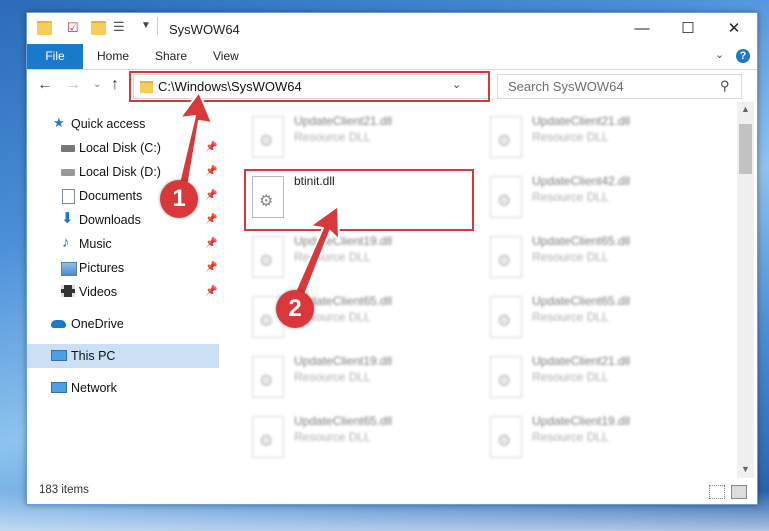 The width and height of the screenshot is (769, 531). Describe the element at coordinates (179, 199) in the screenshot. I see `step-1-badge: 1` at that location.